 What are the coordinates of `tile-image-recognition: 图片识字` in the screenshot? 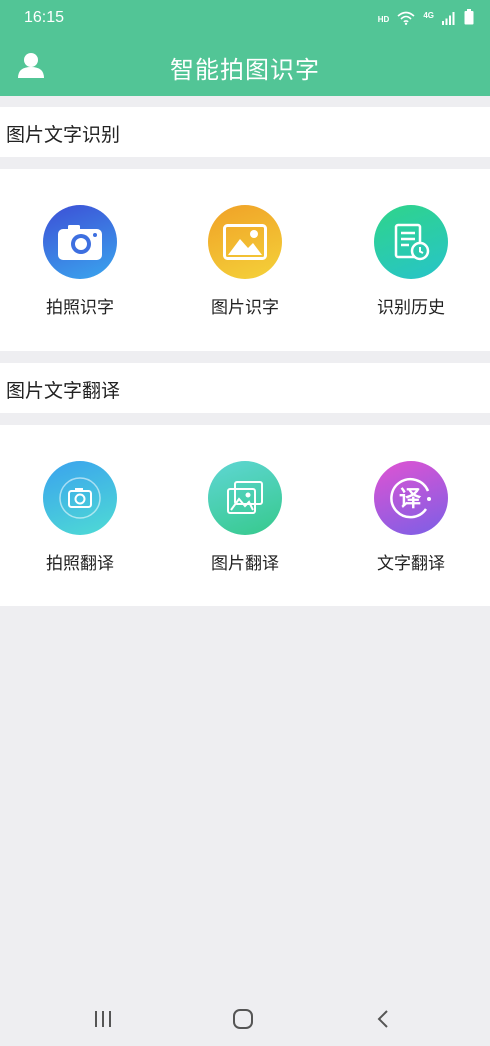 It's located at (245, 261).